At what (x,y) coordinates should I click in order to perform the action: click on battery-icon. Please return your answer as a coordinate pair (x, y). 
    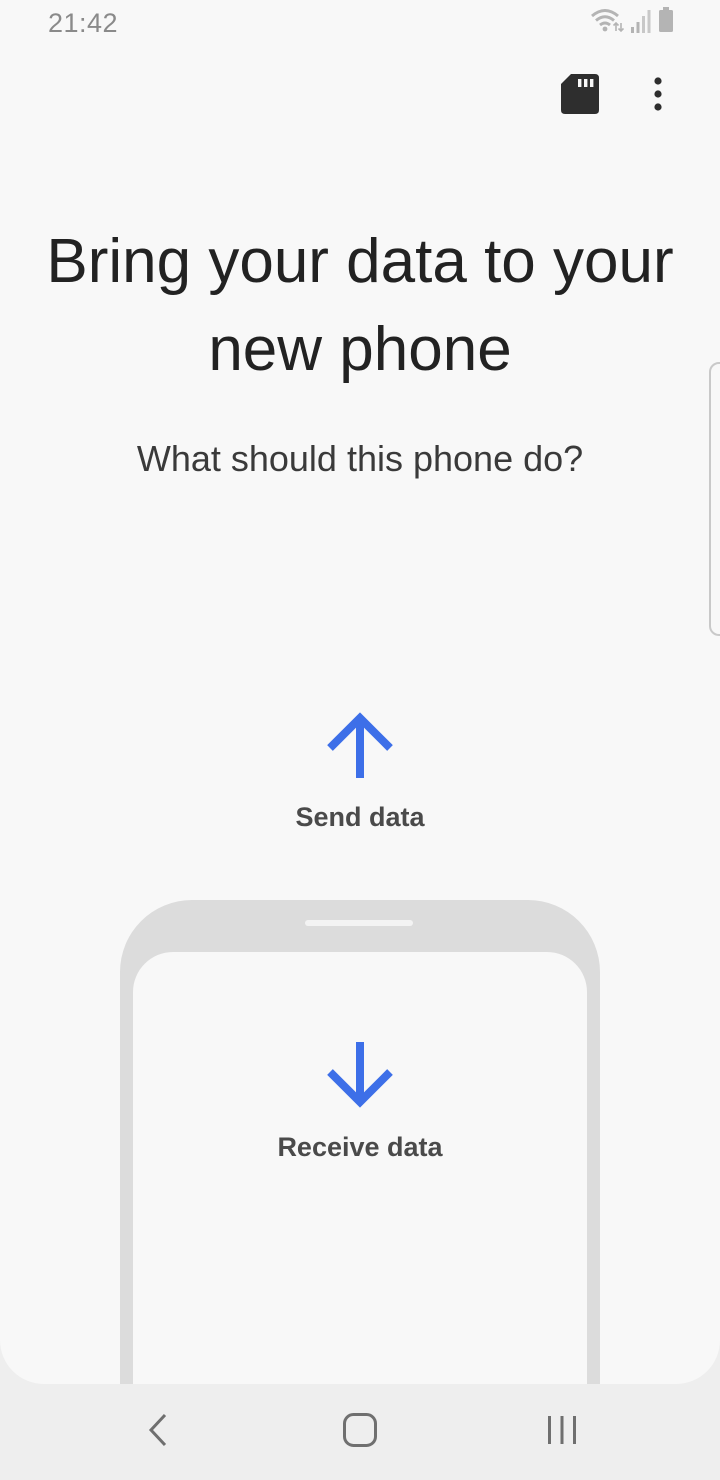
    Looking at the image, I should click on (666, 22).